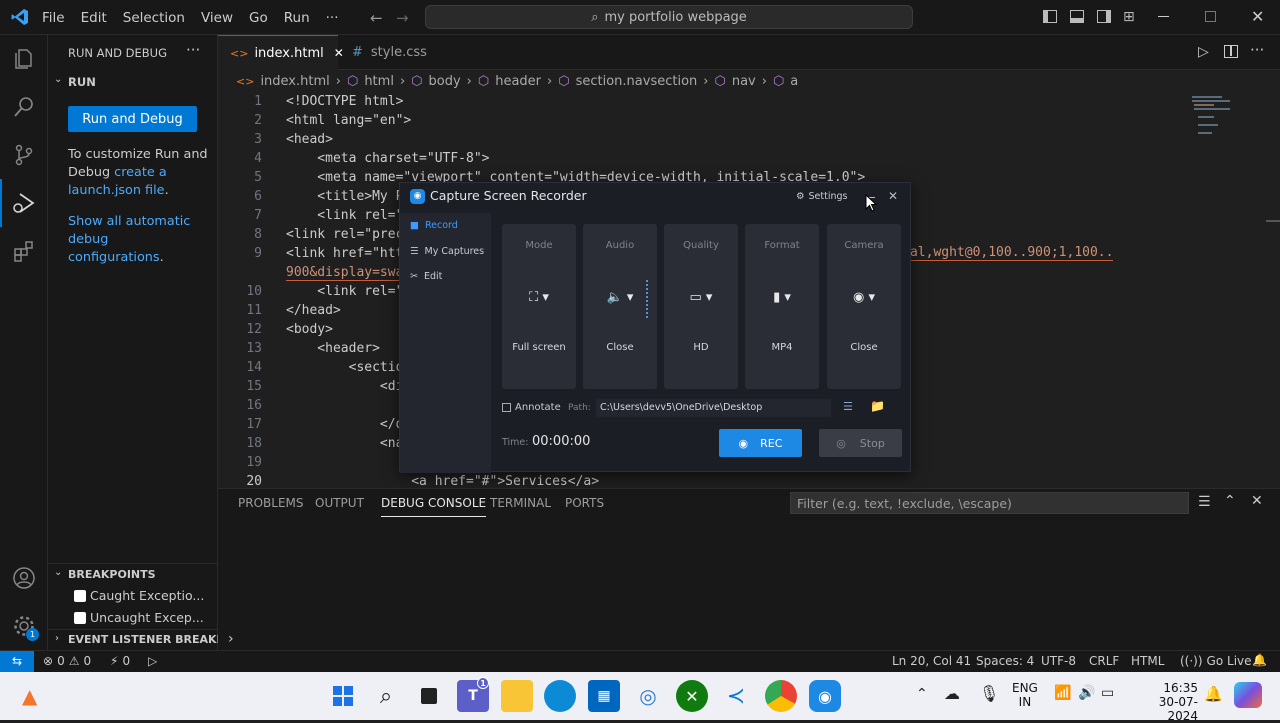 Image resolution: width=1280 pixels, height=723 pixels. Describe the element at coordinates (332, 18) in the screenshot. I see `menu-more: ···` at that location.